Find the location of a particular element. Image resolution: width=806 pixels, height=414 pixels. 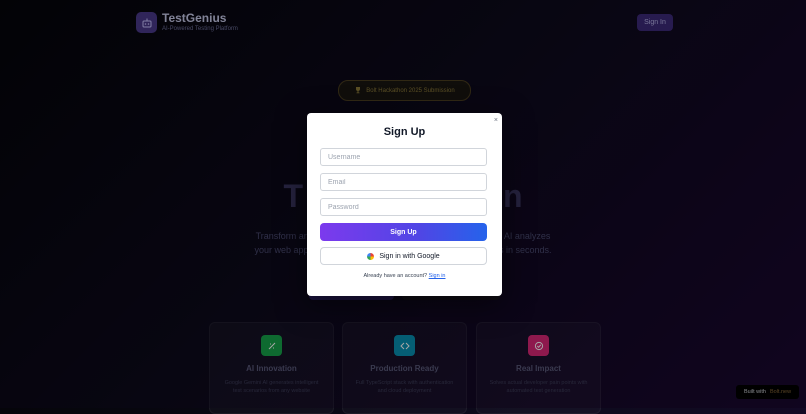

username-field is located at coordinates (403, 157).